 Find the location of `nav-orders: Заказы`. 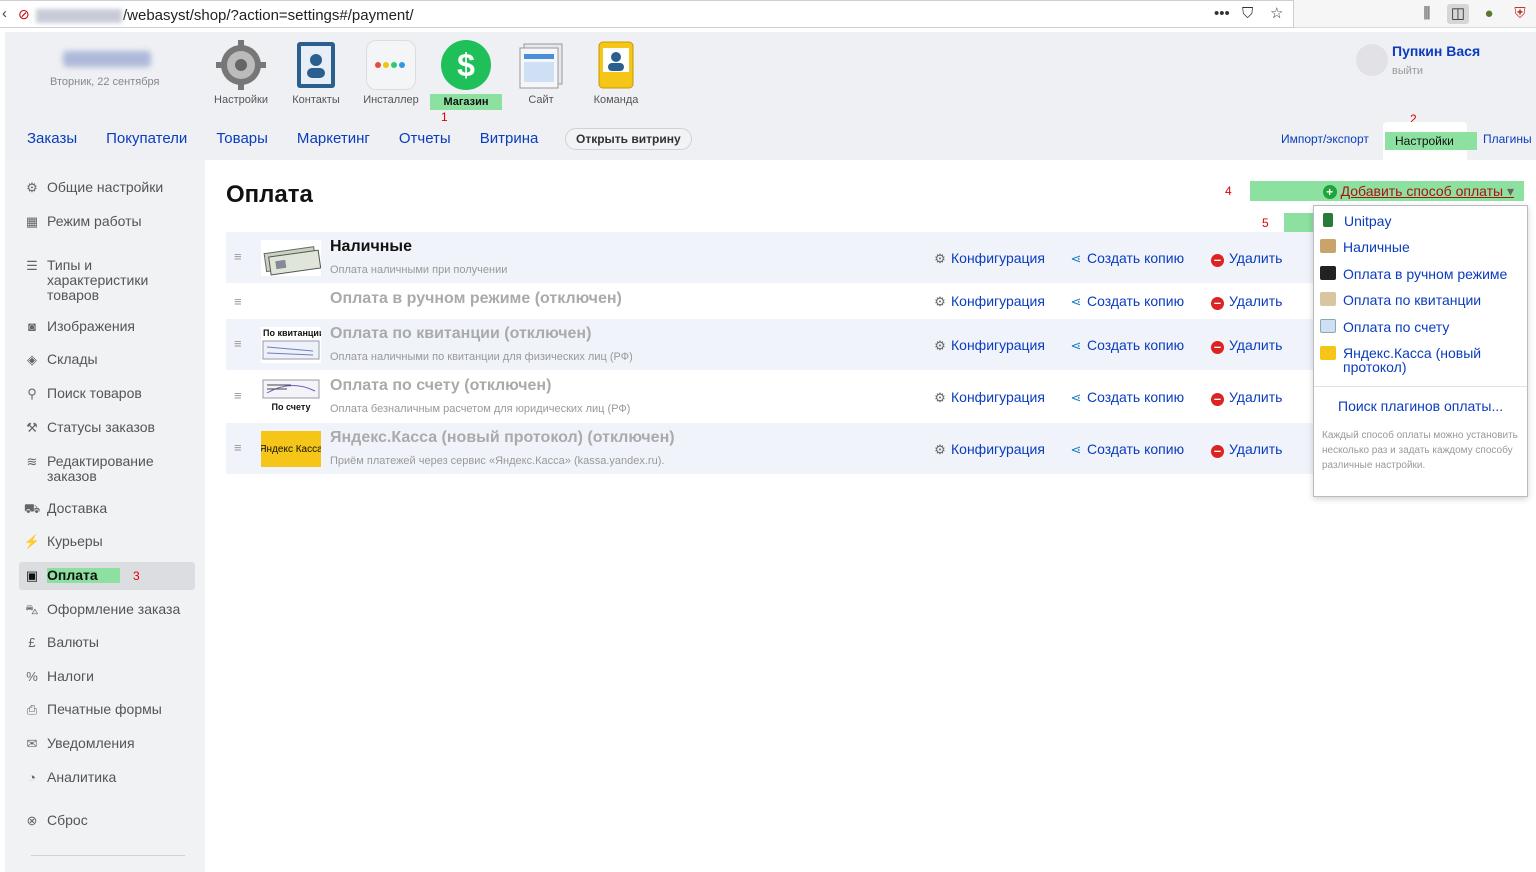

nav-orders: Заказы is located at coordinates (52, 138).